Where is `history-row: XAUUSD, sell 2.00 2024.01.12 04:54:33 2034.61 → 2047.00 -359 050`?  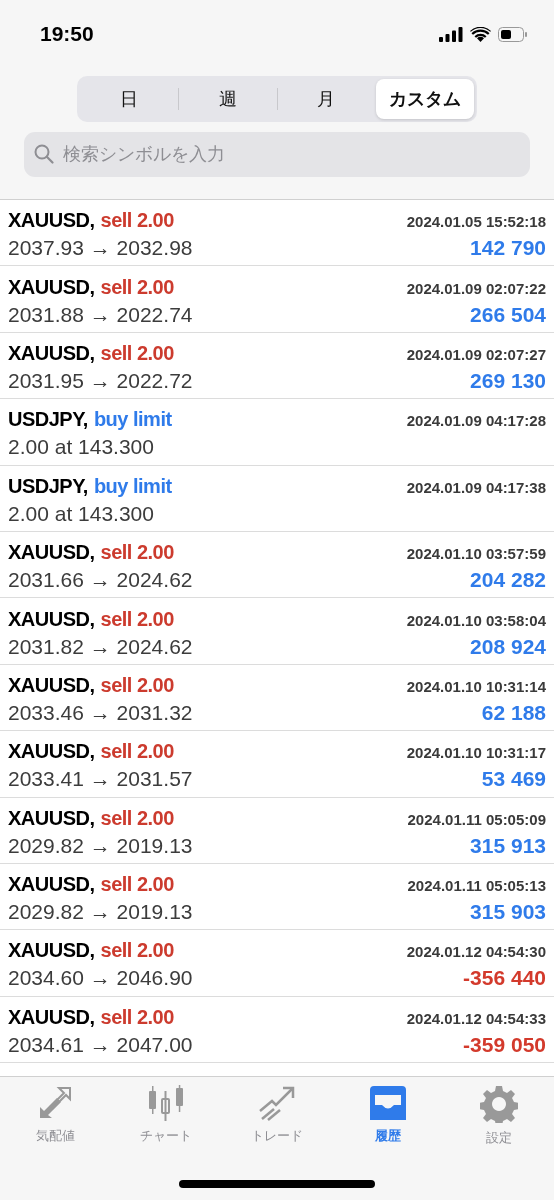 history-row: XAUUSD, sell 2.00 2024.01.12 04:54:33 2034.61 → 2047.00 -359 050 is located at coordinates (277, 1030).